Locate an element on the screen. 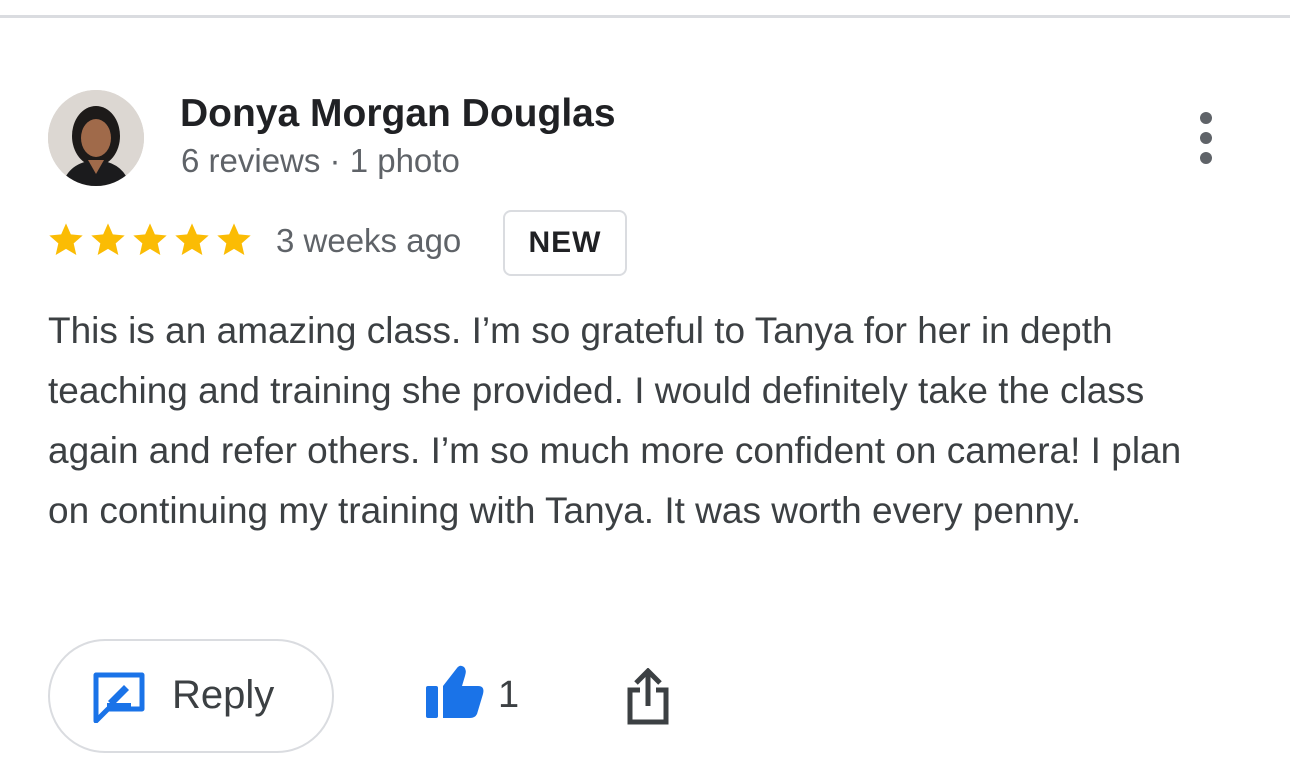 The image size is (1290, 769). review-time: 3 weeks ago is located at coordinates (369, 240).